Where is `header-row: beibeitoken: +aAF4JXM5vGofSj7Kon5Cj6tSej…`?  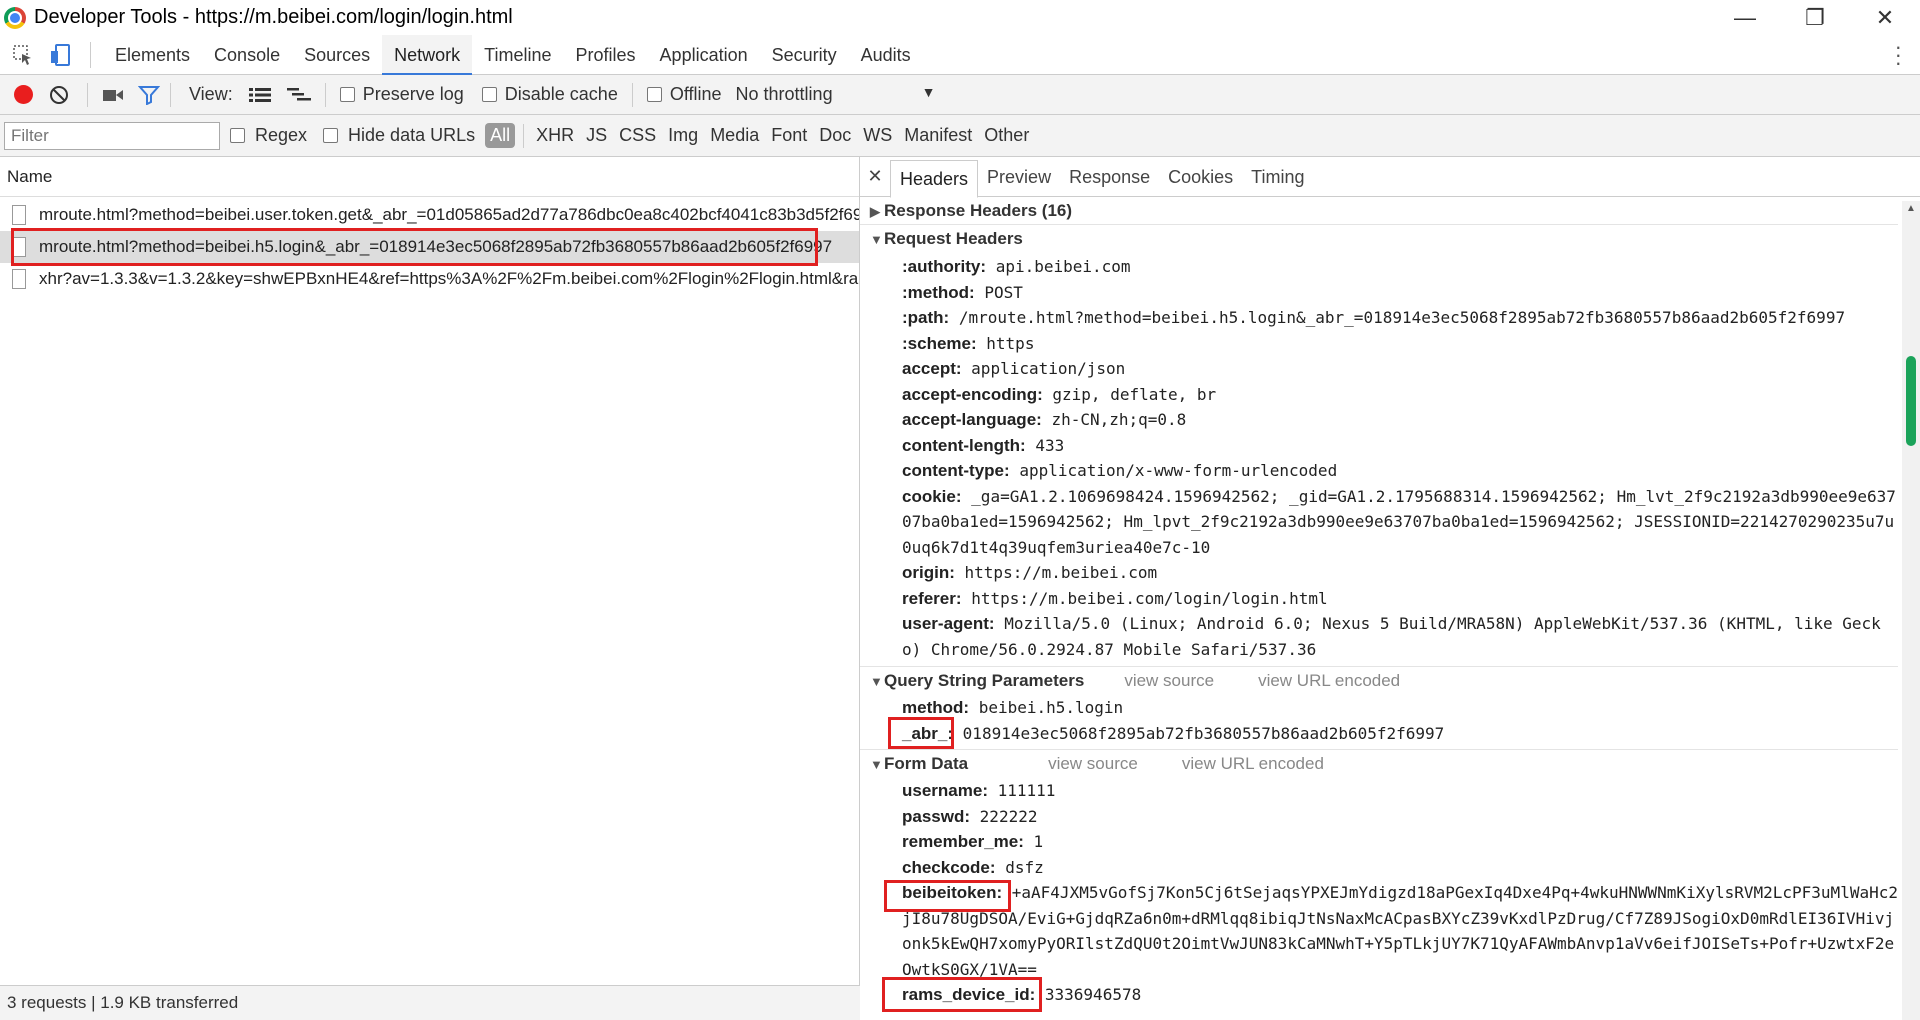 header-row: beibeitoken: +aAF4JXM5vGofSj7Kon5Cj6tSej… is located at coordinates (1400, 931).